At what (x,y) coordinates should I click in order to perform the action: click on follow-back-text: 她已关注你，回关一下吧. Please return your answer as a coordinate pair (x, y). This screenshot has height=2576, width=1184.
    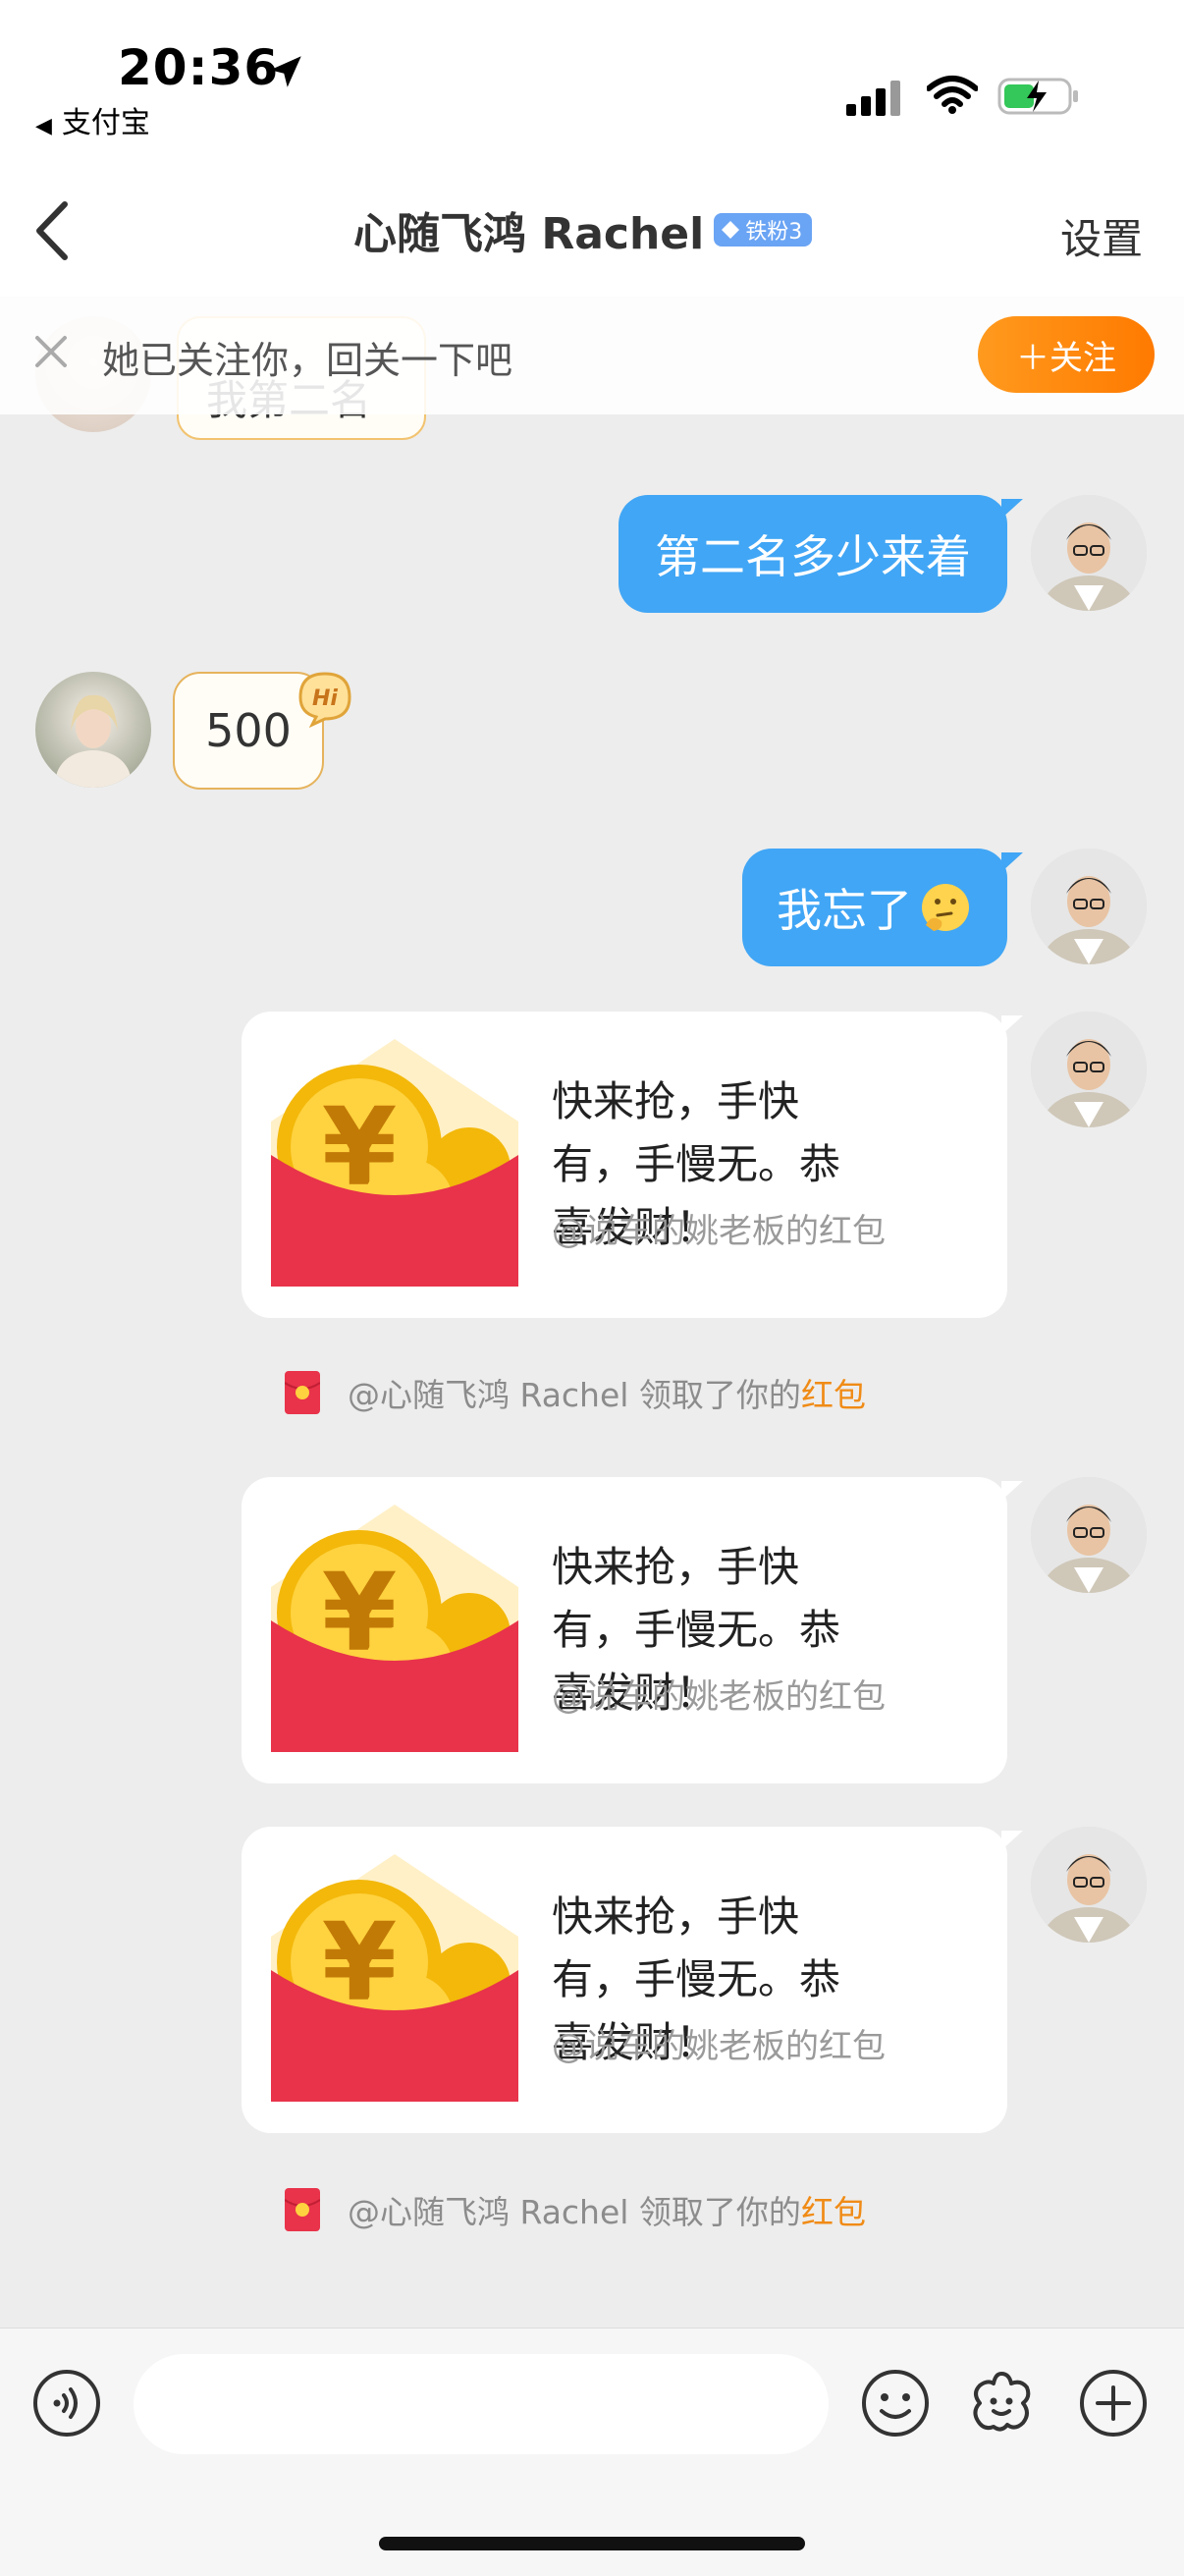
    Looking at the image, I should click on (307, 360).